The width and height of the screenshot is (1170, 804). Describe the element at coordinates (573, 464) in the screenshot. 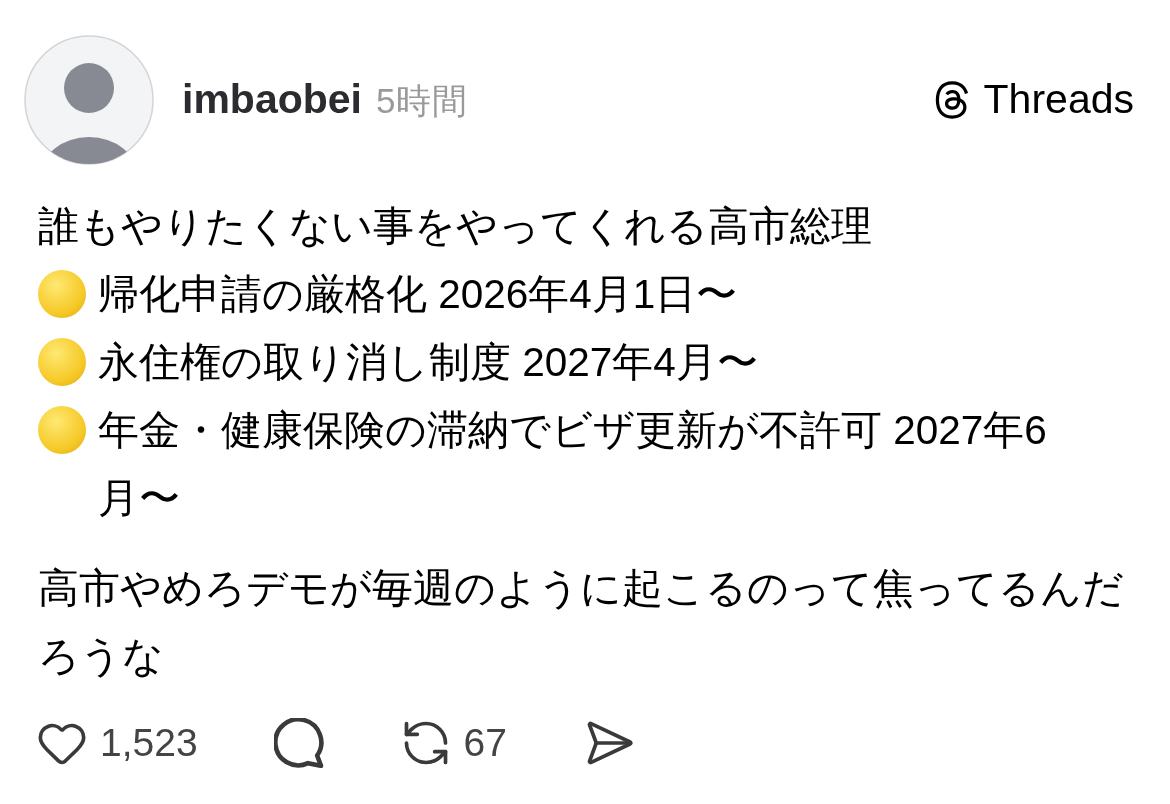

I see `bullet-text: 年金・健康保険の滞納でビザ更新が不許可 2027年6月〜` at that location.